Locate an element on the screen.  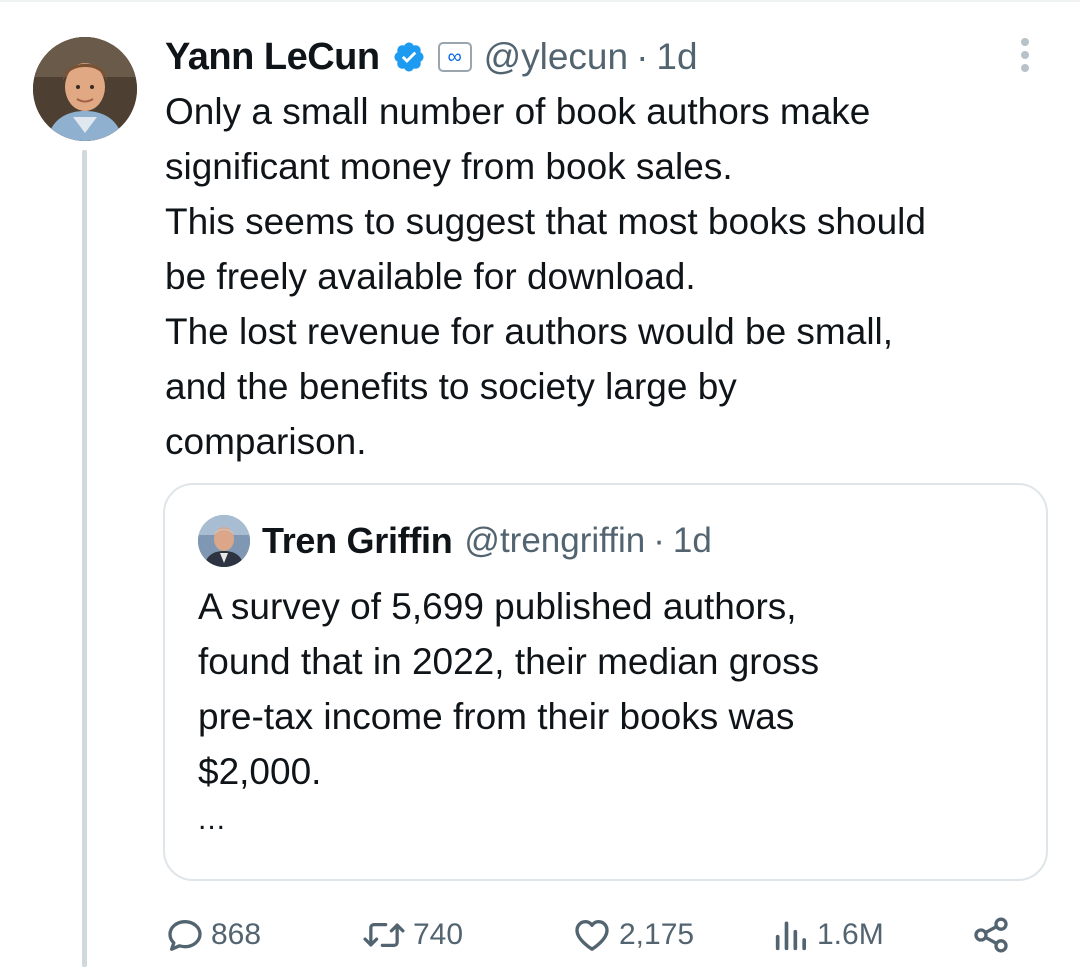
quoted-tweet-timestamp: 1d is located at coordinates (692, 541).